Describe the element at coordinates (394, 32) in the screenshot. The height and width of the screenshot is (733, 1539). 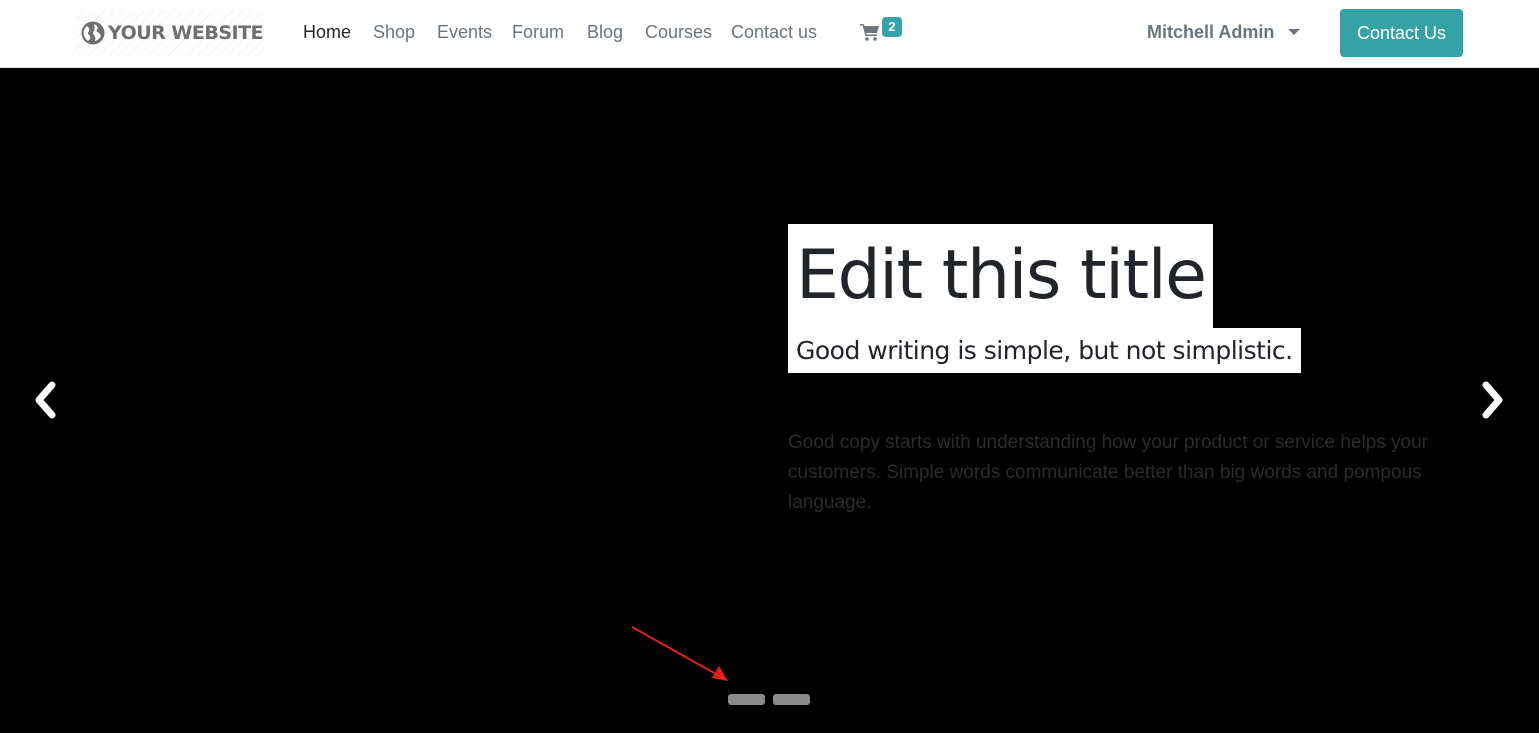
I see `nav-shop: Shop` at that location.